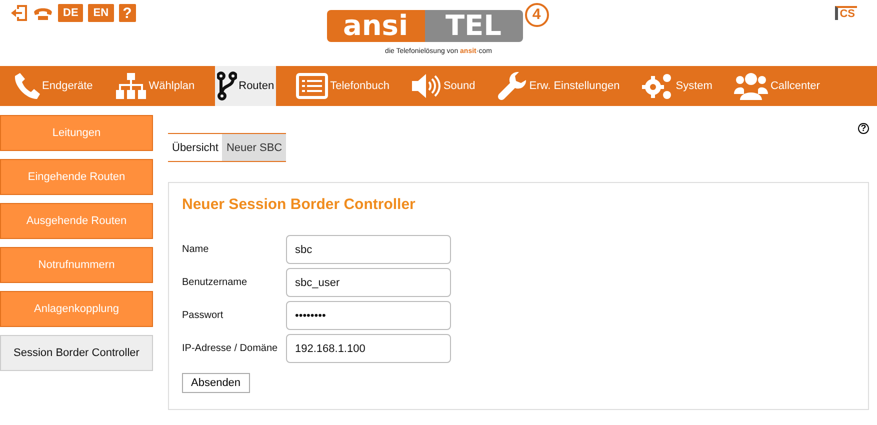 The height and width of the screenshot is (425, 877). What do you see at coordinates (368, 249) in the screenshot?
I see `input-field: sbc` at bounding box center [368, 249].